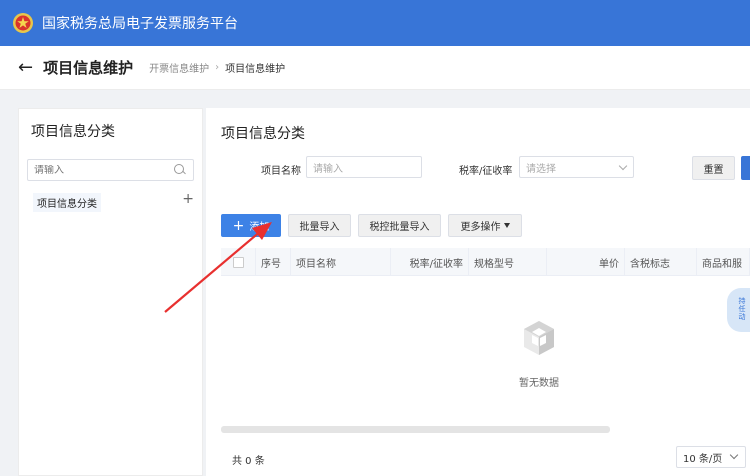 The height and width of the screenshot is (476, 750). What do you see at coordinates (188, 199) in the screenshot?
I see `add-category-icon: +` at bounding box center [188, 199].